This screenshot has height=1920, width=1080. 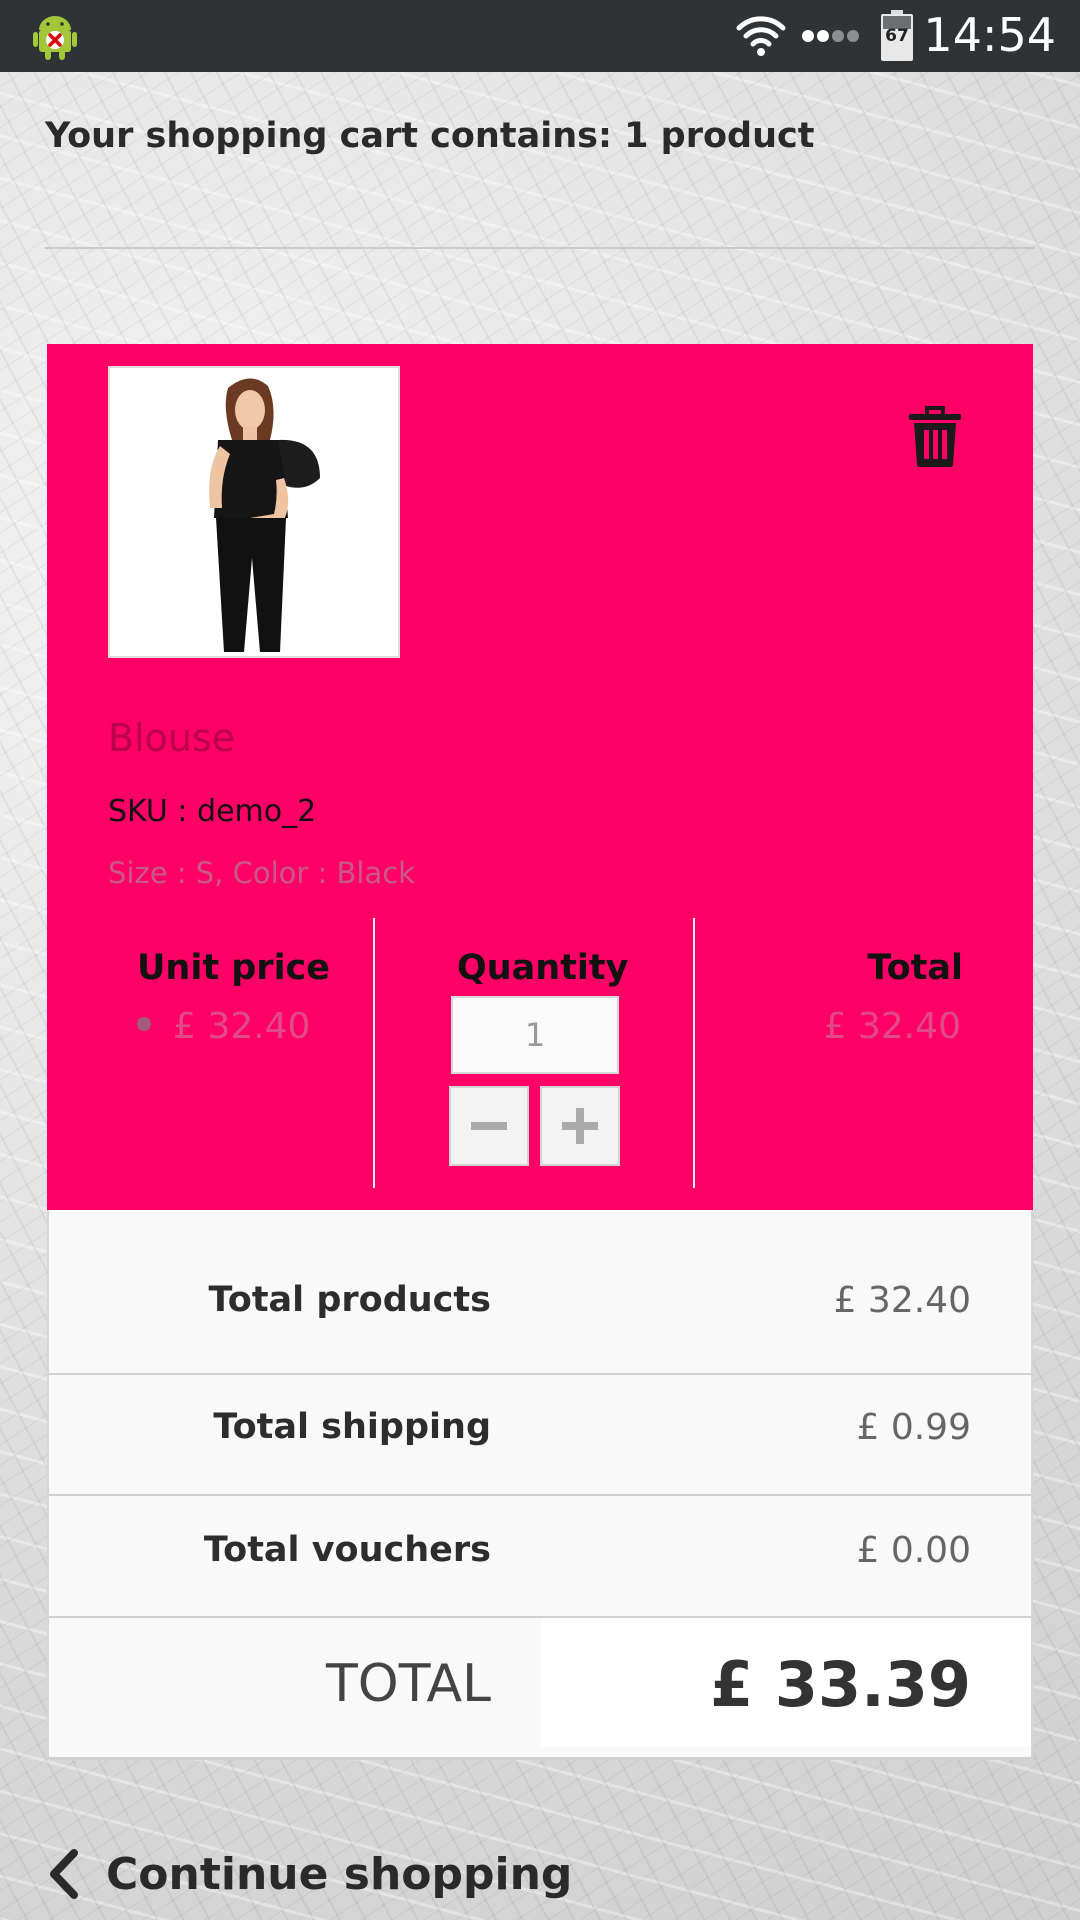 What do you see at coordinates (540, 1292) in the screenshot?
I see `total-products-row: Total products £ 32.40` at bounding box center [540, 1292].